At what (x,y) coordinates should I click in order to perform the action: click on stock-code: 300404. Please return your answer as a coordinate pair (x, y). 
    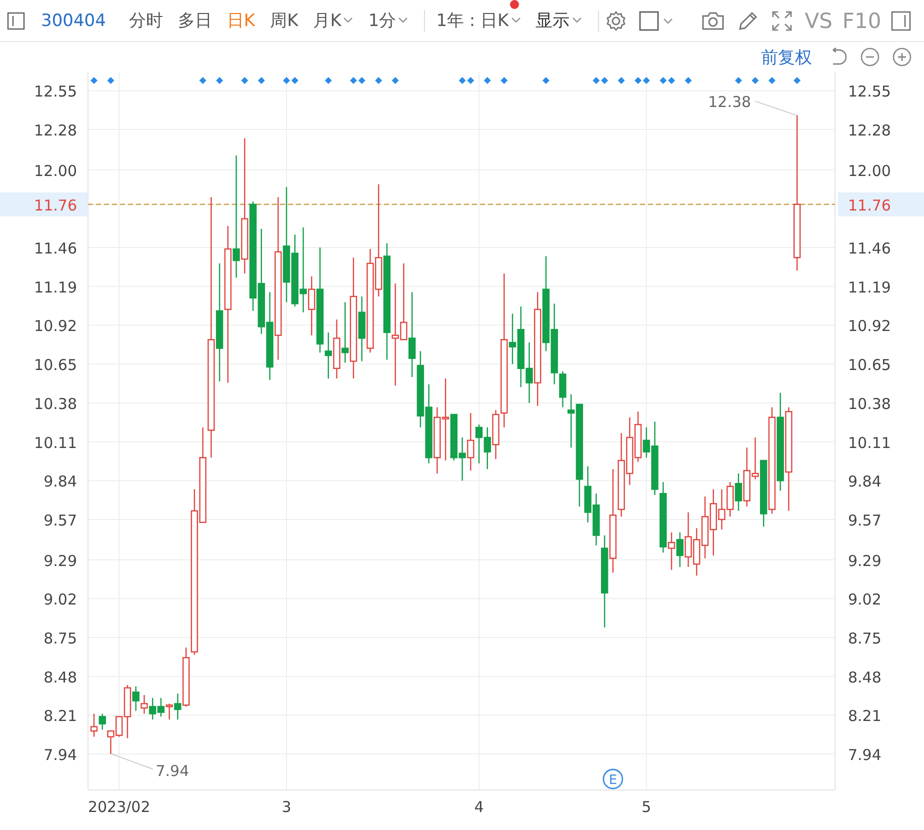
    Looking at the image, I should click on (73, 20).